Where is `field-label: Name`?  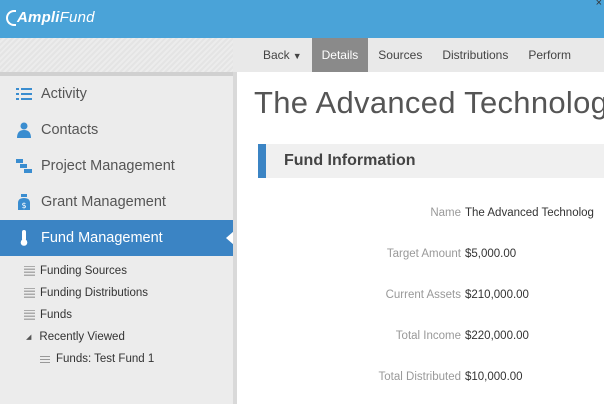
field-label: Name is located at coordinates (445, 213).